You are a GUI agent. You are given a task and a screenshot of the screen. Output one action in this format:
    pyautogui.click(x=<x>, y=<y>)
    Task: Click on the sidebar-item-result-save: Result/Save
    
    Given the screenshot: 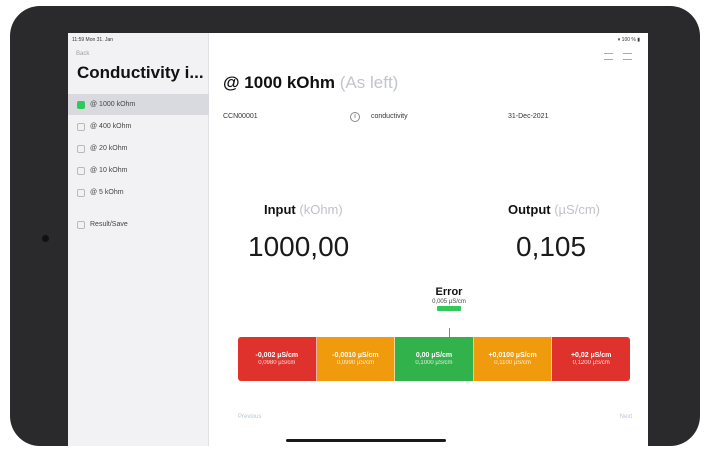 What is the action you would take?
    pyautogui.click(x=138, y=224)
    